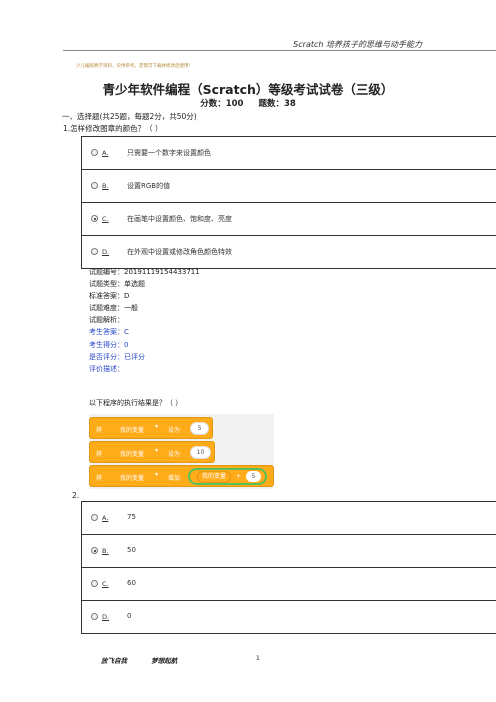 The image size is (496, 702). What do you see at coordinates (149, 186) in the screenshot?
I see `option-text: 设置RGB的值` at bounding box center [149, 186].